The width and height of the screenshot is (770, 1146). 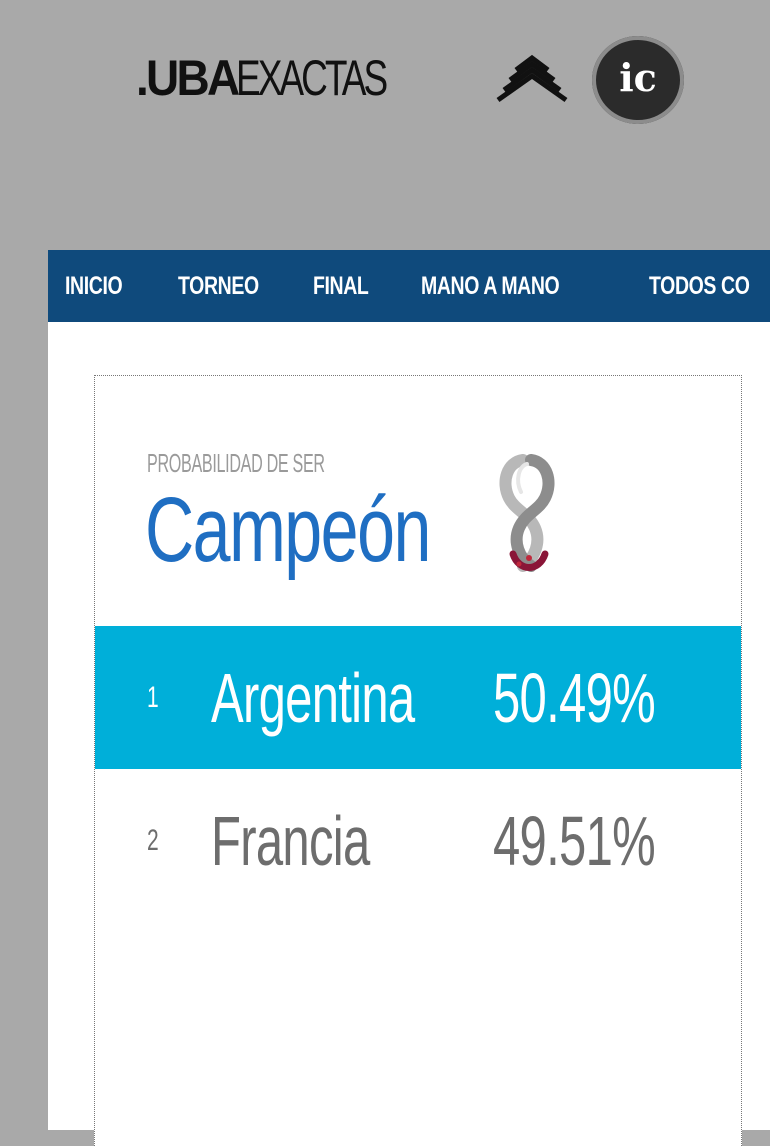 I want to click on rank-position: 2, so click(x=153, y=840).